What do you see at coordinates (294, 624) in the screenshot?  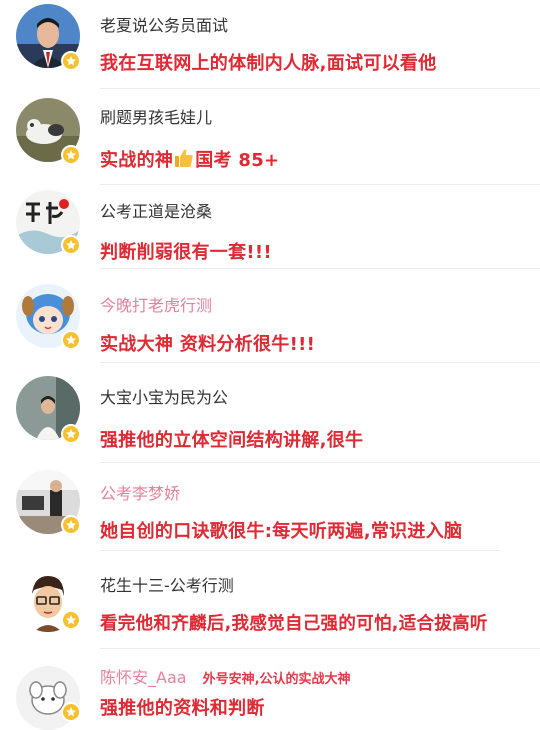 I see `comment-text: 看完他和齐麟后,我感觉自己强的可怕,适合拔高听` at bounding box center [294, 624].